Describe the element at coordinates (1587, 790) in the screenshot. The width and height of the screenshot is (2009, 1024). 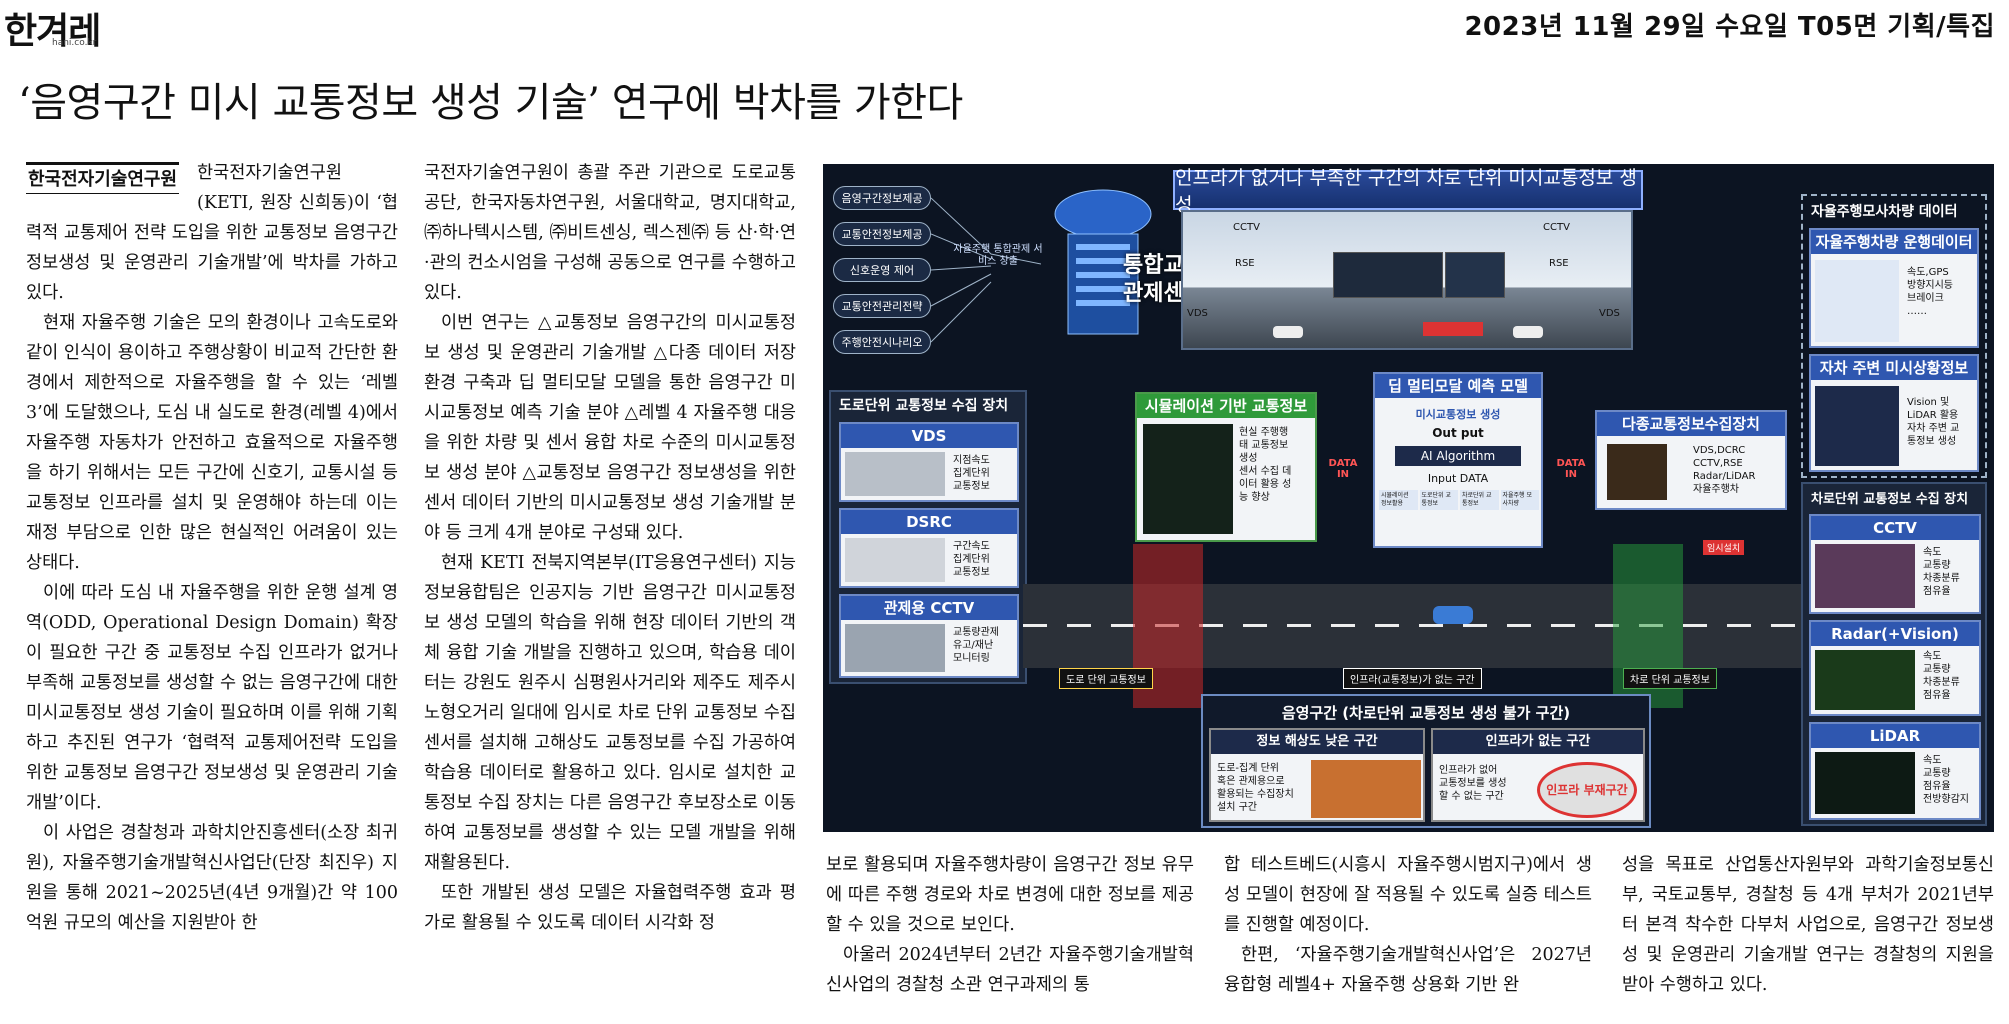
I see `no-infra-circle: 인프라 부재구간` at that location.